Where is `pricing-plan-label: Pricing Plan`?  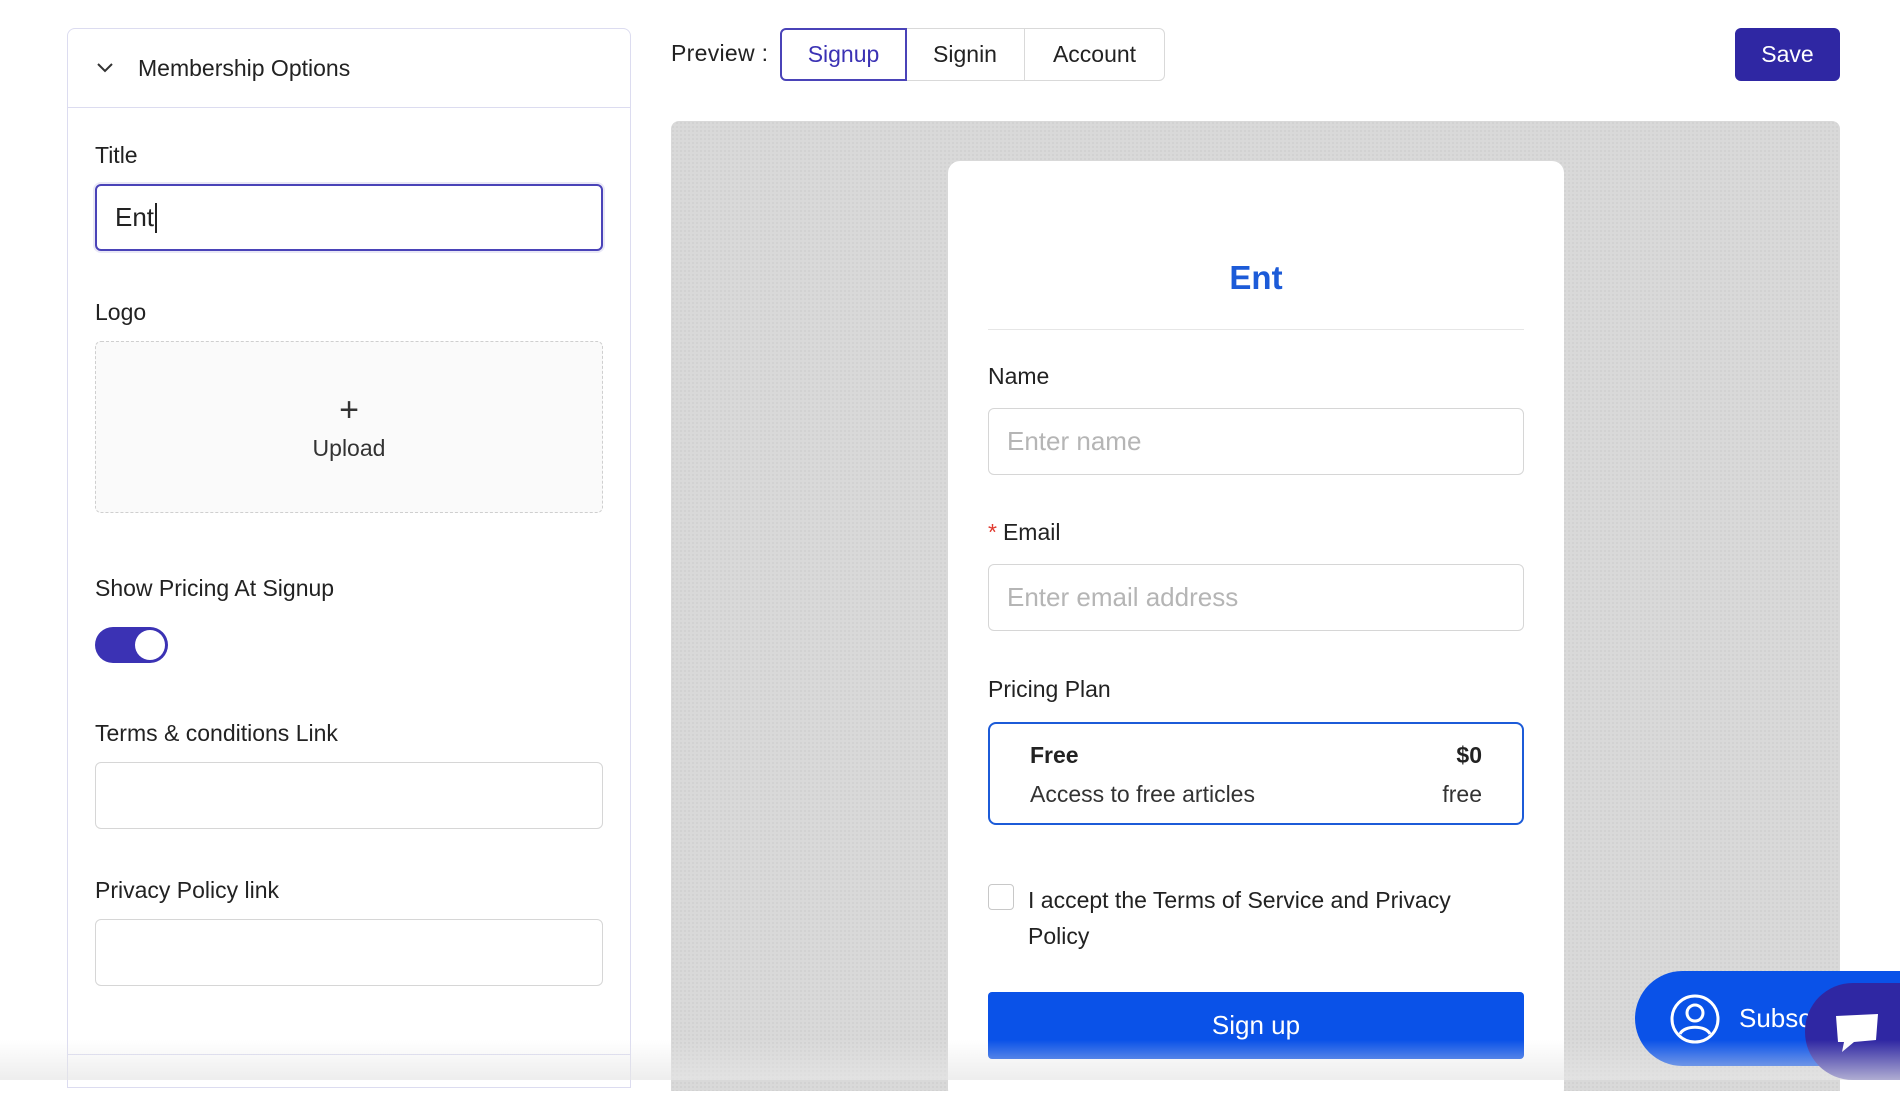
pricing-plan-label: Pricing Plan is located at coordinates (1049, 689).